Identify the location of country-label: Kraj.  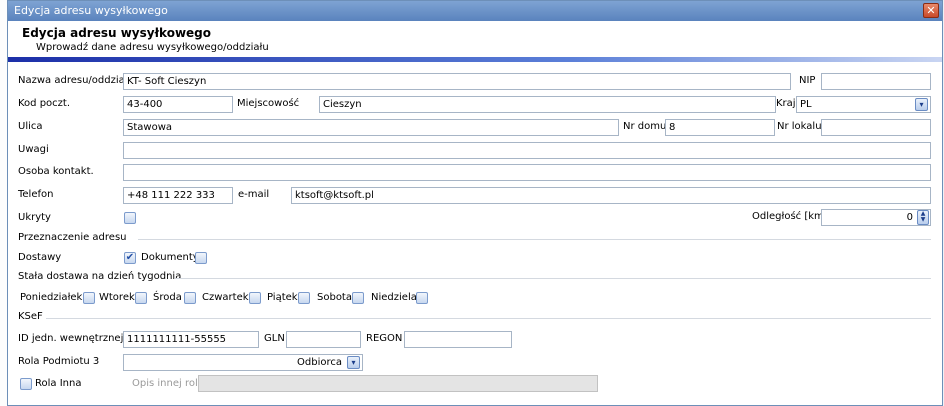
(786, 103).